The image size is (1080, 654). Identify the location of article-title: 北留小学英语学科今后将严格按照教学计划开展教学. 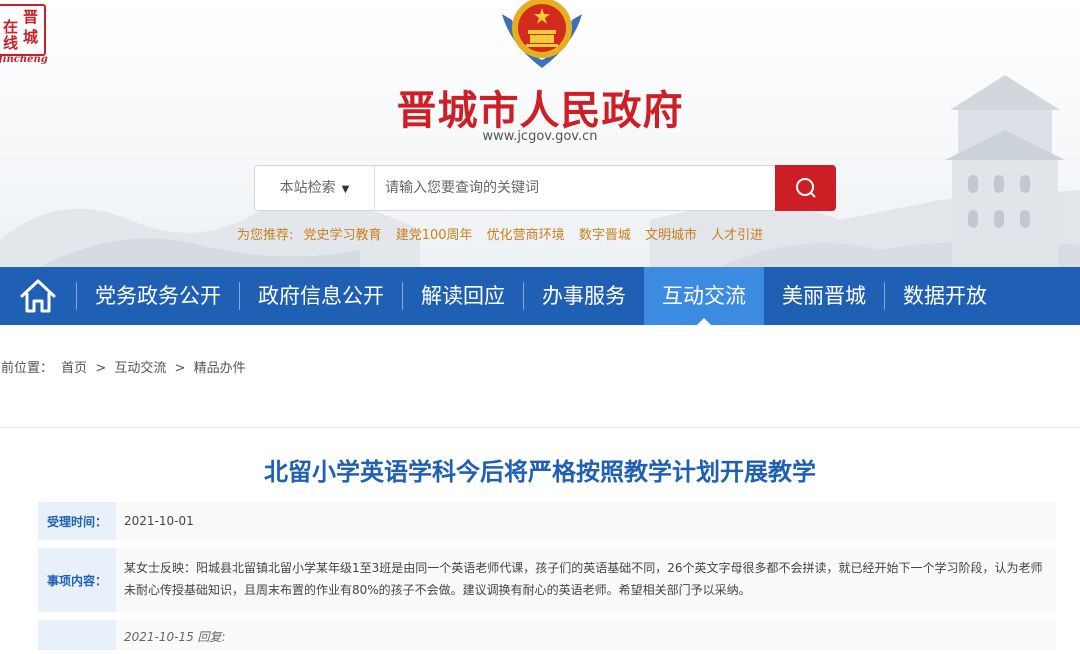
(540, 472).